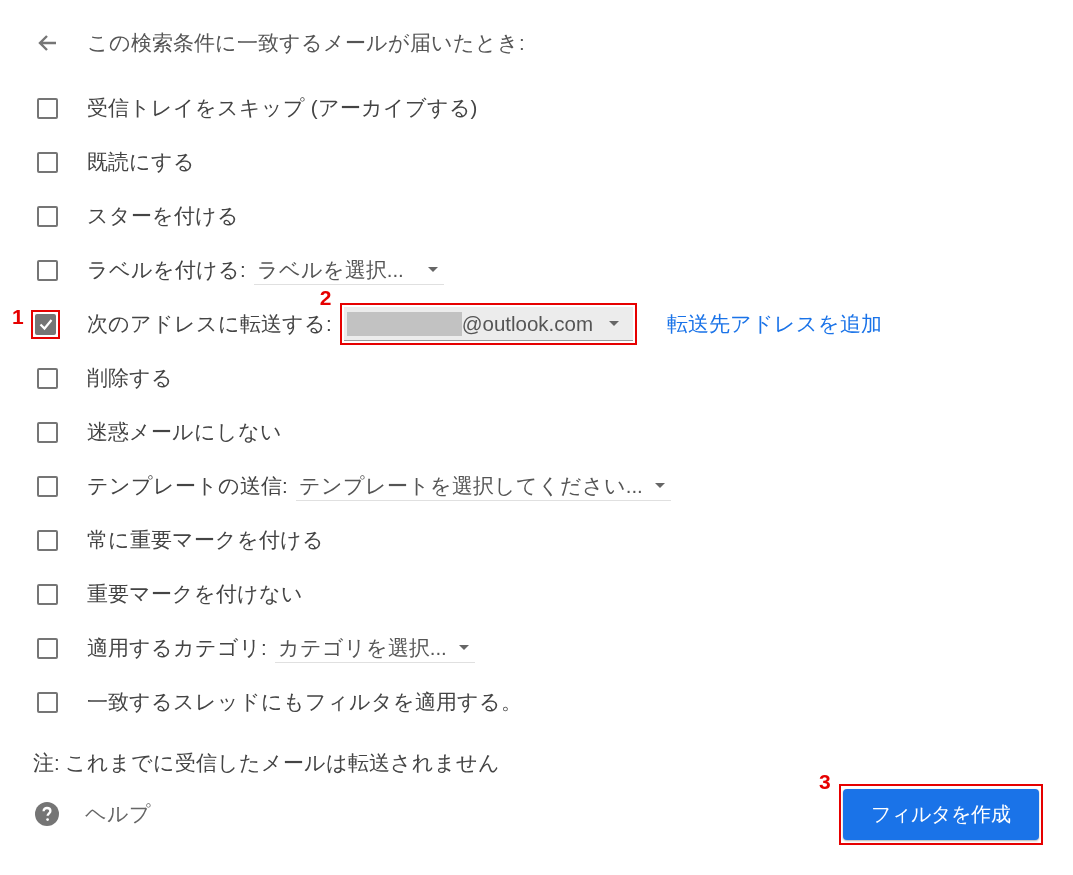 The image size is (1073, 875). What do you see at coordinates (118, 814) in the screenshot?
I see `help-link: ヘルプ` at bounding box center [118, 814].